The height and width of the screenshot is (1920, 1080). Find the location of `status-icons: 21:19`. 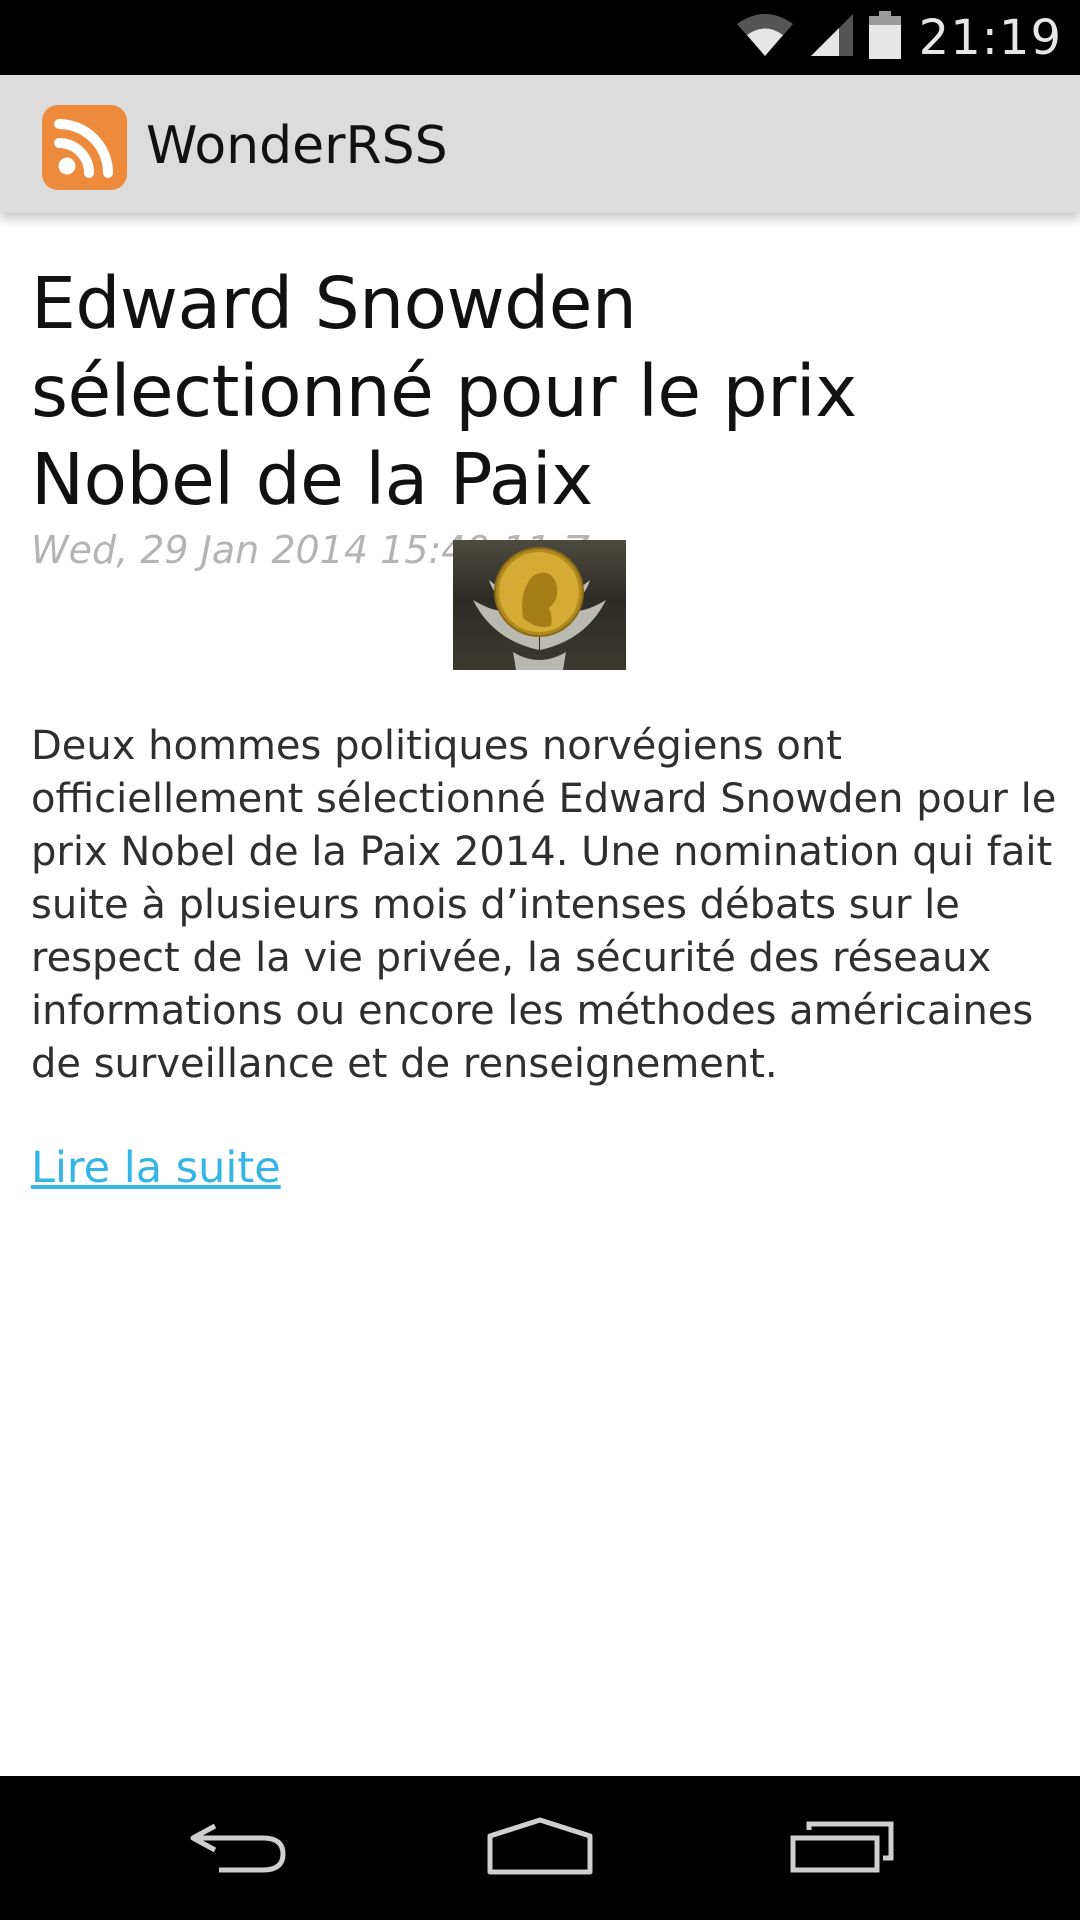

status-icons: 21:19 is located at coordinates (898, 37).